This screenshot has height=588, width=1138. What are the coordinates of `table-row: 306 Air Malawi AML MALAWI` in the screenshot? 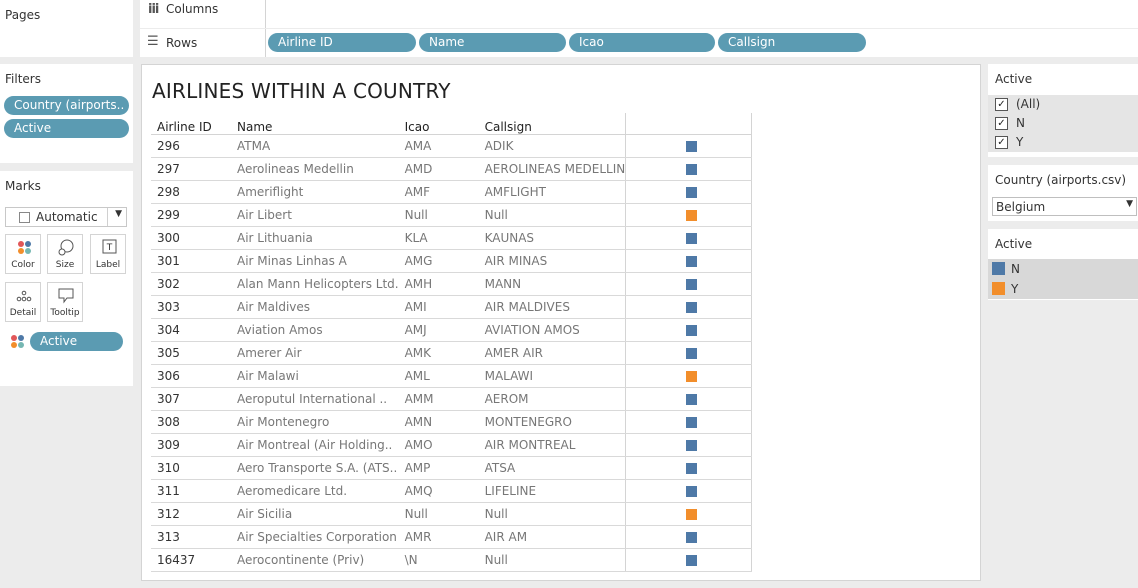 It's located at (452, 376).